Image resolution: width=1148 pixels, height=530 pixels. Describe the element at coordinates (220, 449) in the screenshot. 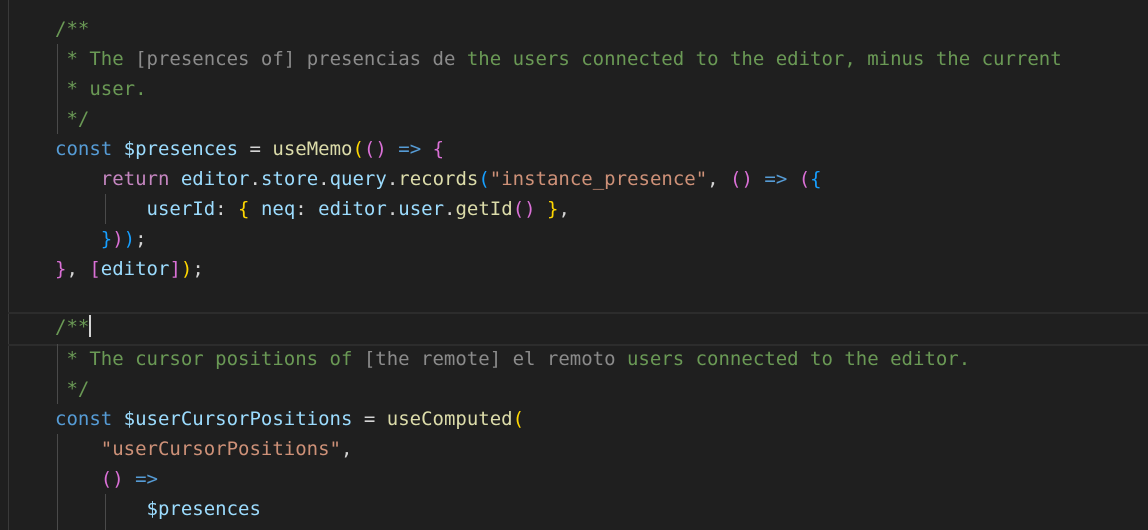

I see `code-token: "userCursorPositions"` at that location.